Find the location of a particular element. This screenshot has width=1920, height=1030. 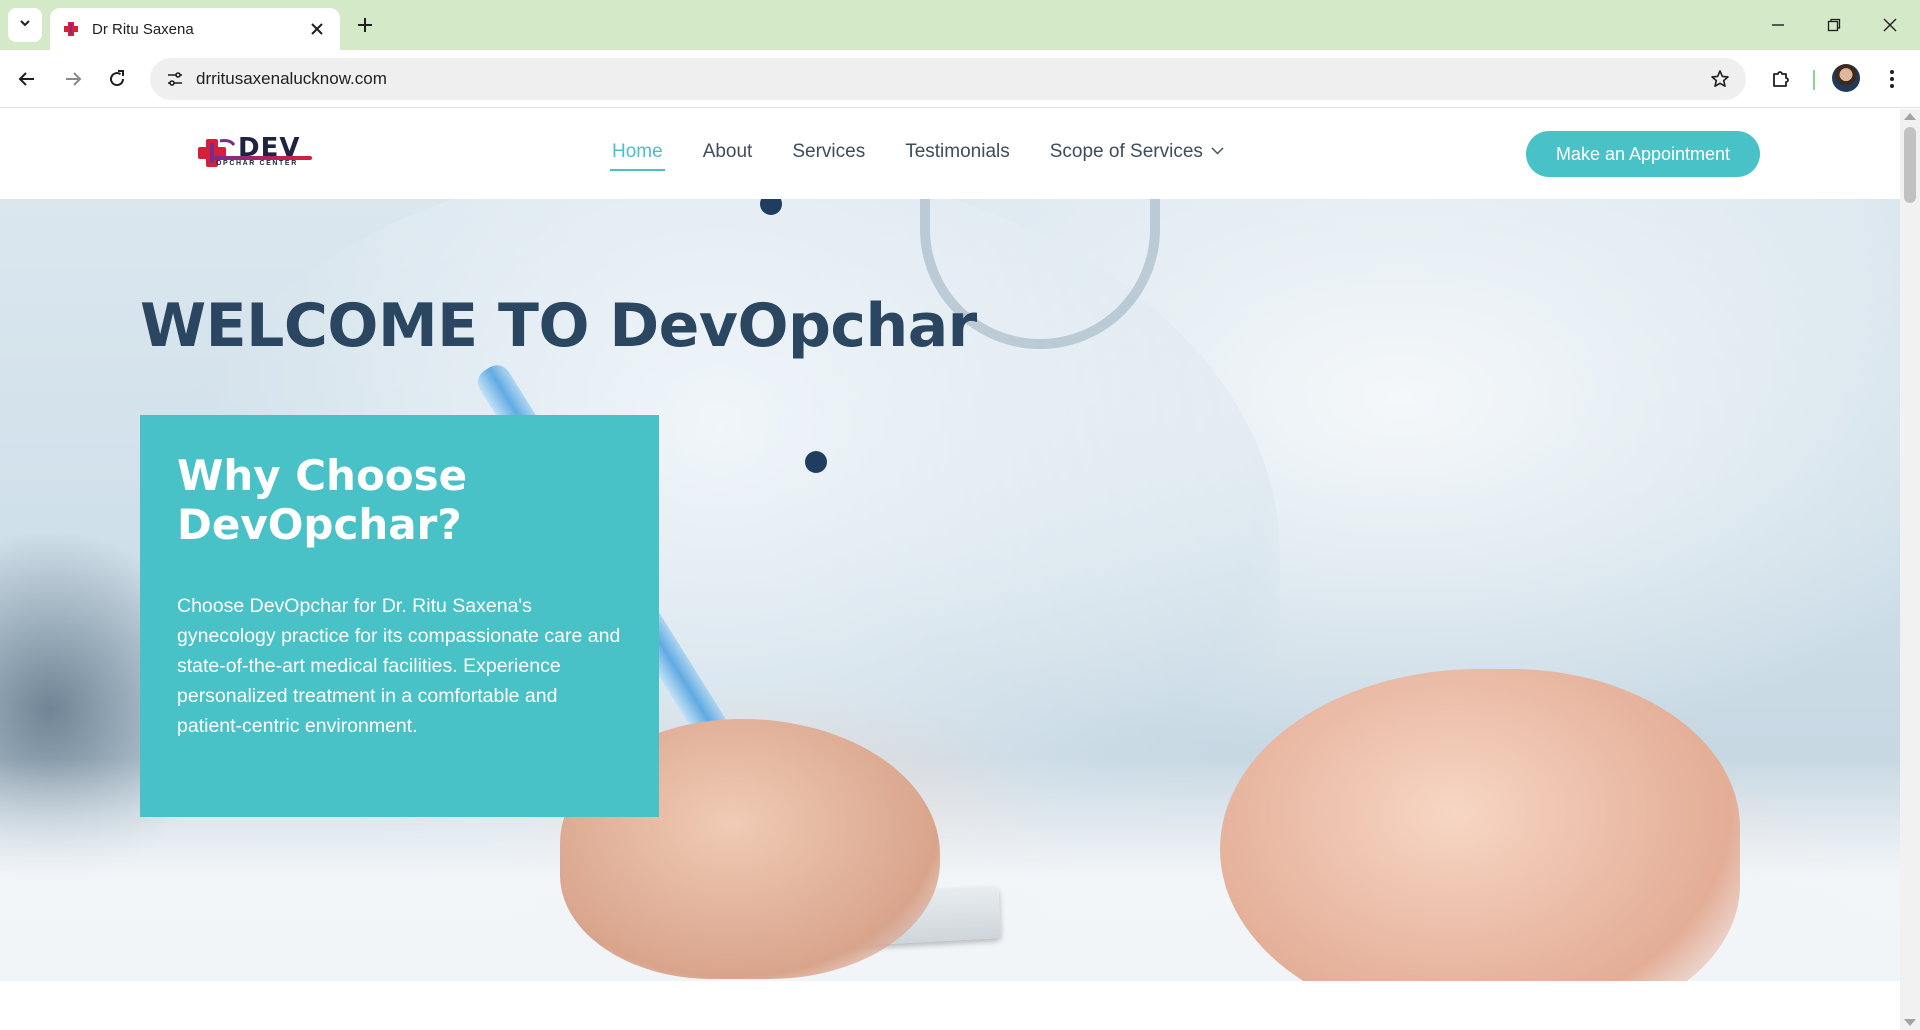

new-tab-button is located at coordinates (365, 25).